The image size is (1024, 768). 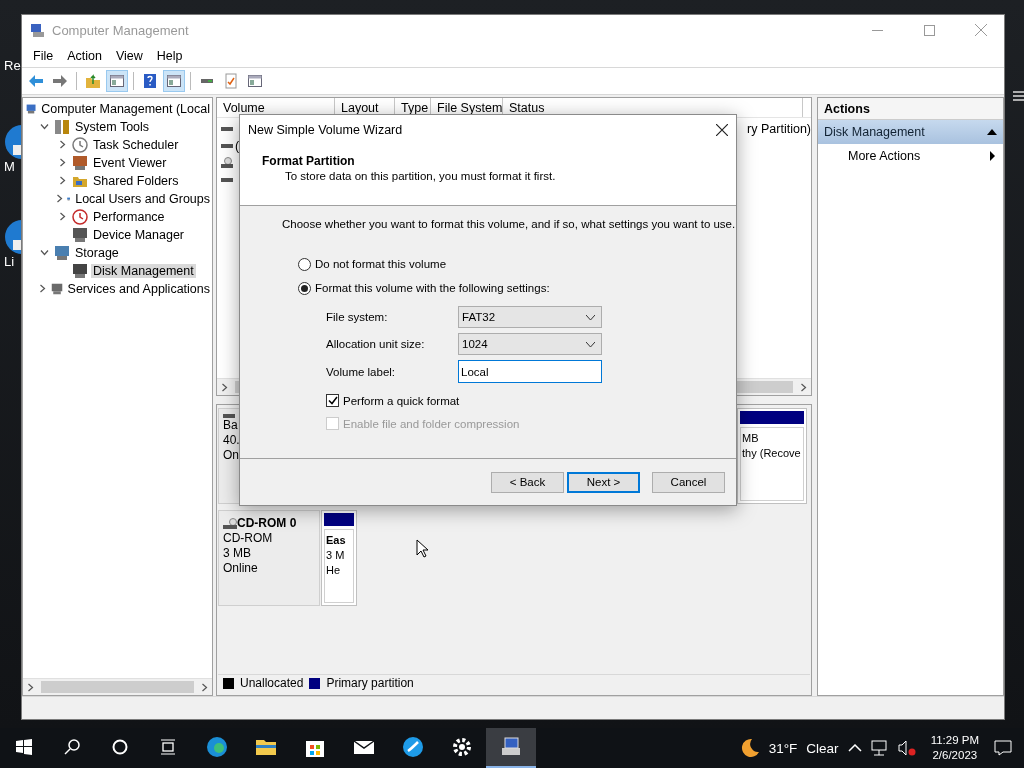 I want to click on muted-speaker-icon, so click(x=906, y=748).